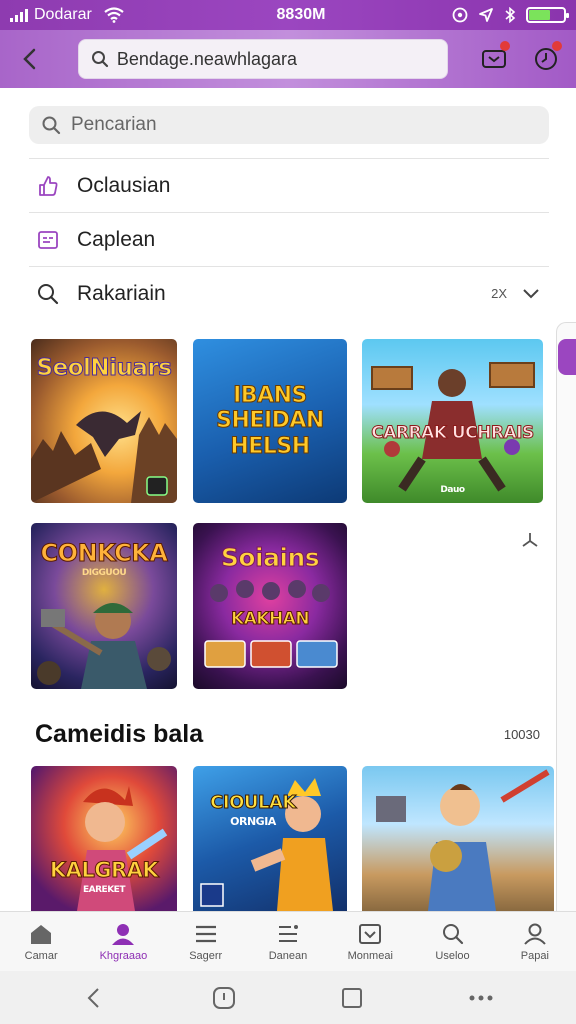 The height and width of the screenshot is (1024, 576). I want to click on game-tile: CARRAK UCHRAIS Dauo, so click(452, 421).